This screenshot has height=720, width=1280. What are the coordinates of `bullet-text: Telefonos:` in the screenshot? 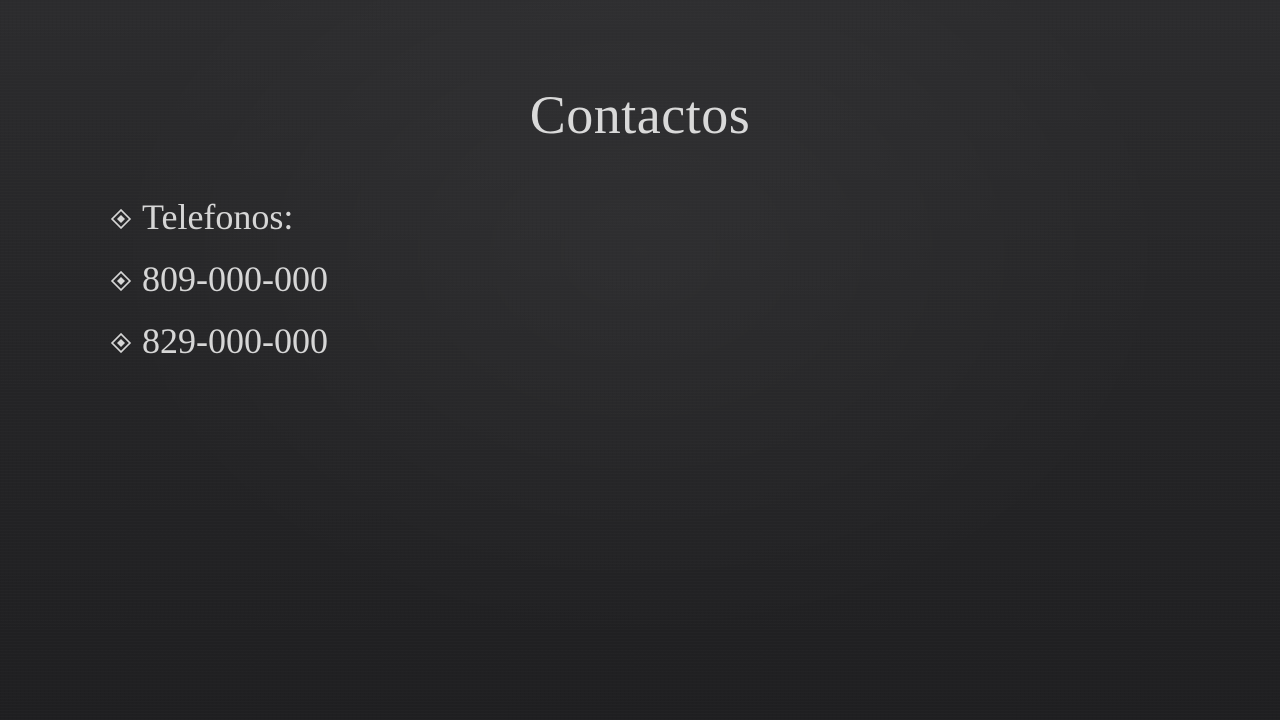 It's located at (218, 217).